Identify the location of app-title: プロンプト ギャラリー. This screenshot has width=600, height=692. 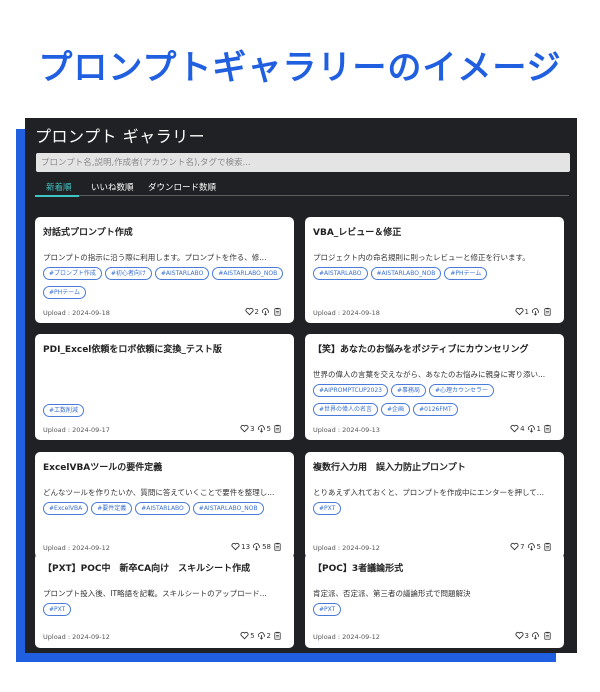
(120, 136).